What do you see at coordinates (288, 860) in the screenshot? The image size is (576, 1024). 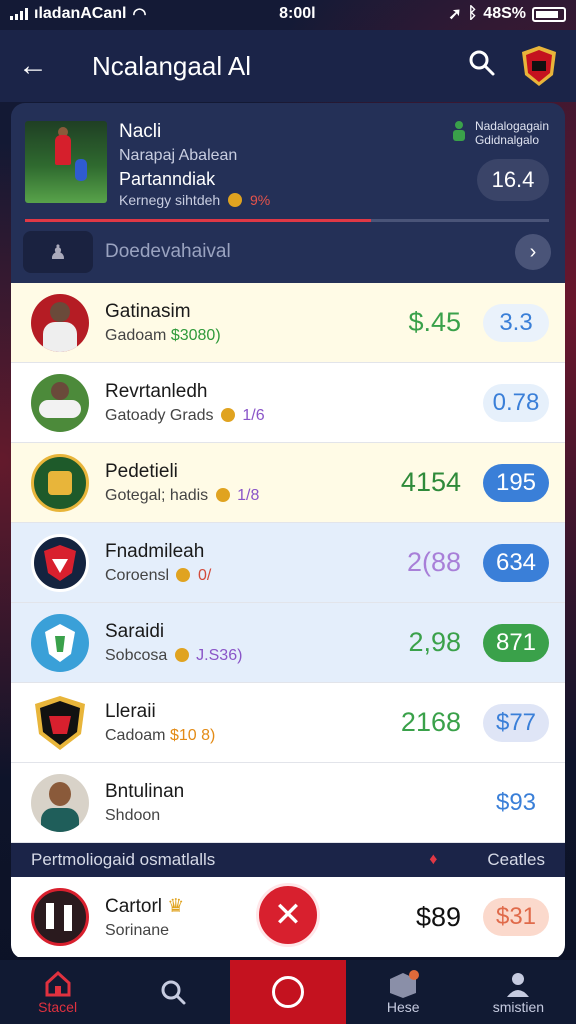 I see `section-header: Pertmoliogaid osmatlalls ♦ Ceatles` at bounding box center [288, 860].